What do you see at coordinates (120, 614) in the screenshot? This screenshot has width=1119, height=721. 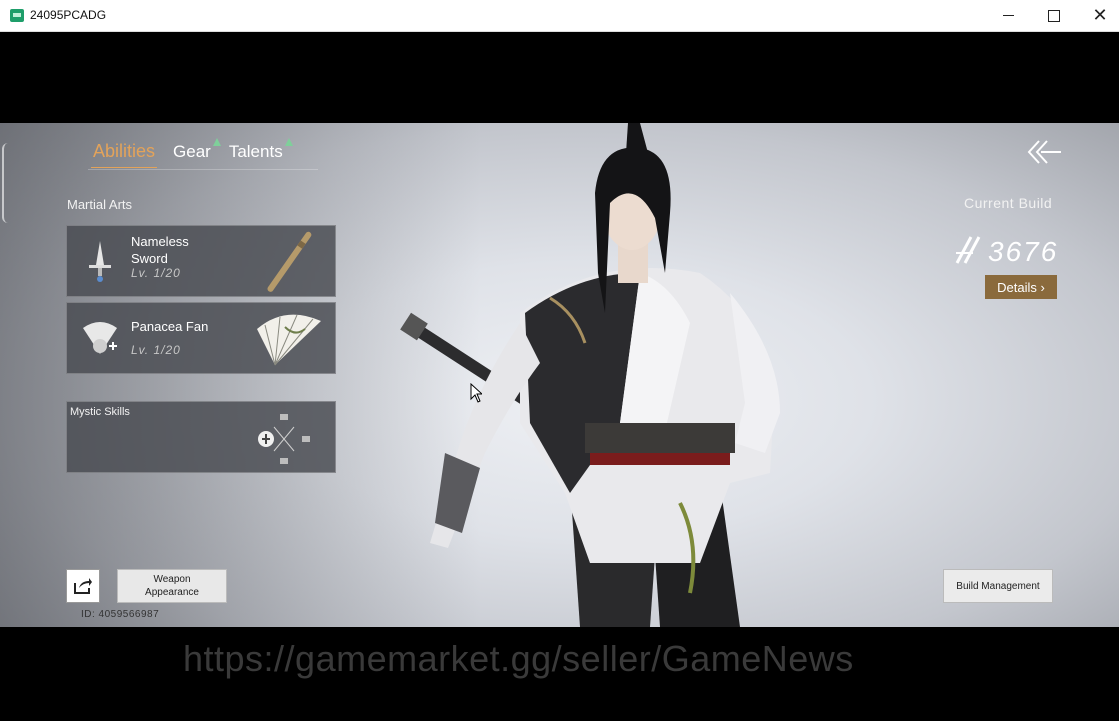 I see `player-id: ID: 4059566987` at bounding box center [120, 614].